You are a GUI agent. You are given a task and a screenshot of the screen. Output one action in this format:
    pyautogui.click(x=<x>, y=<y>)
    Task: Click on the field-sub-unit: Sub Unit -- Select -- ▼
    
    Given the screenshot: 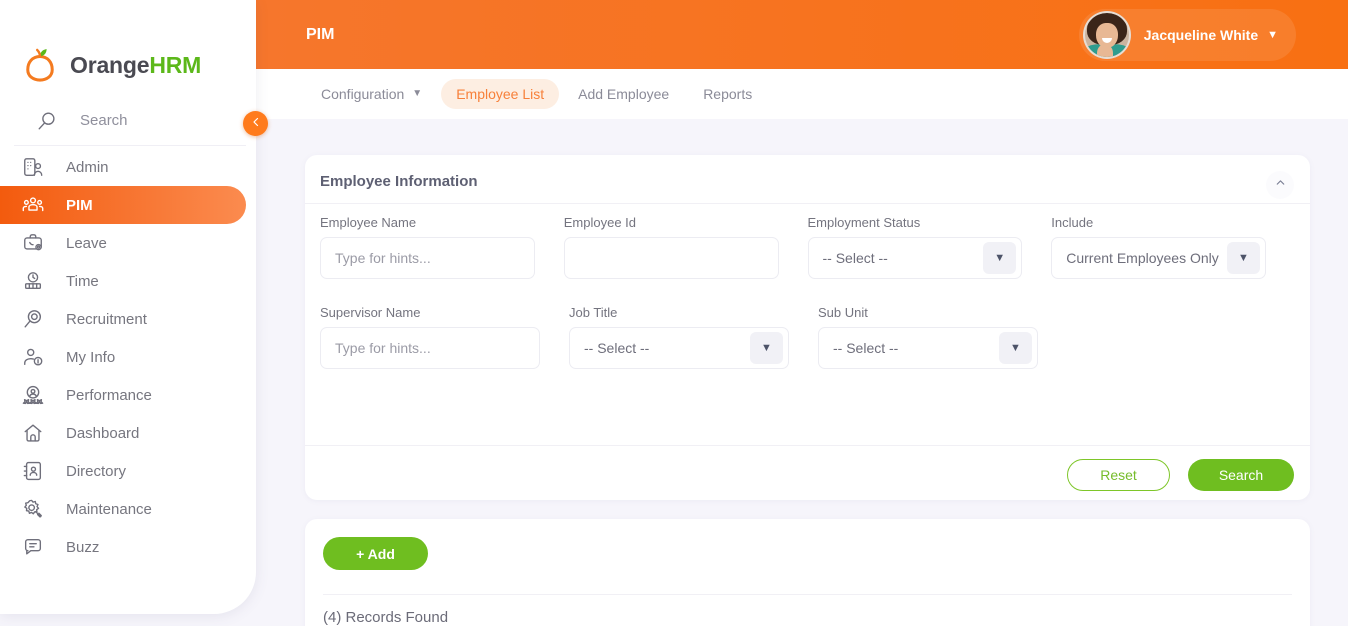 What is the action you would take?
    pyautogui.click(x=928, y=337)
    